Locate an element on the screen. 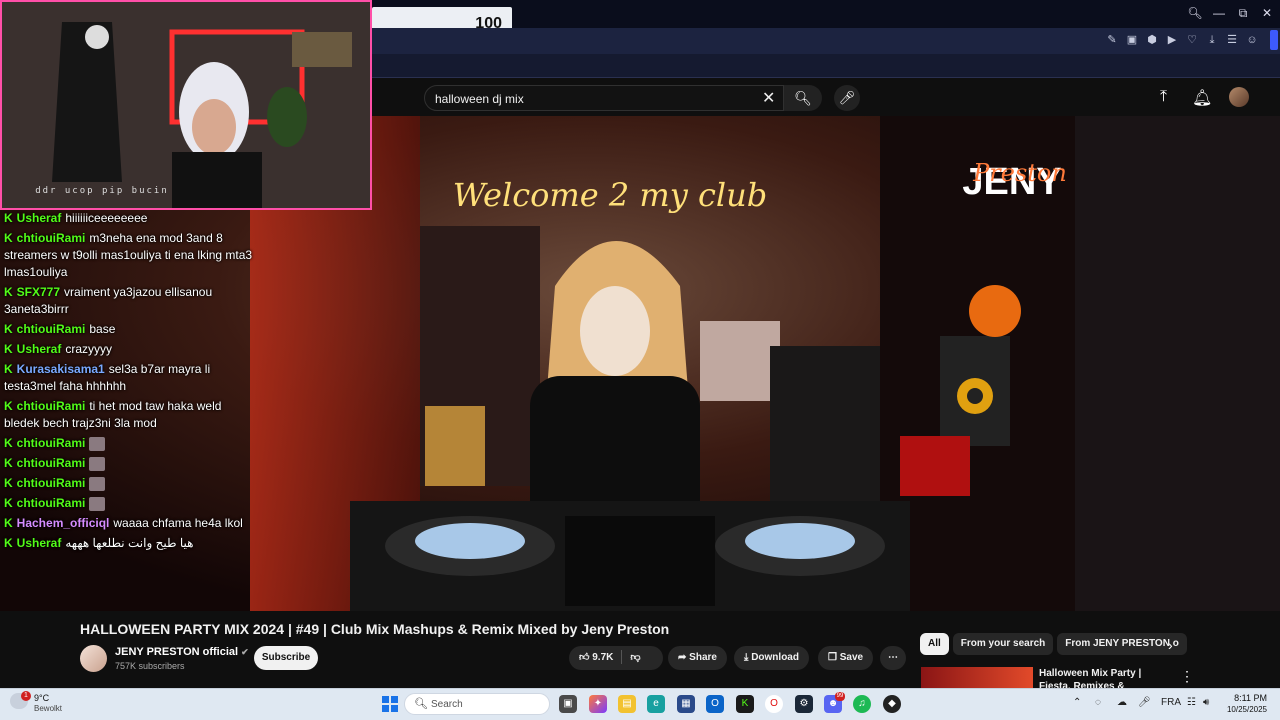 The height and width of the screenshot is (720, 1280). avatar is located at coordinates (1239, 97).